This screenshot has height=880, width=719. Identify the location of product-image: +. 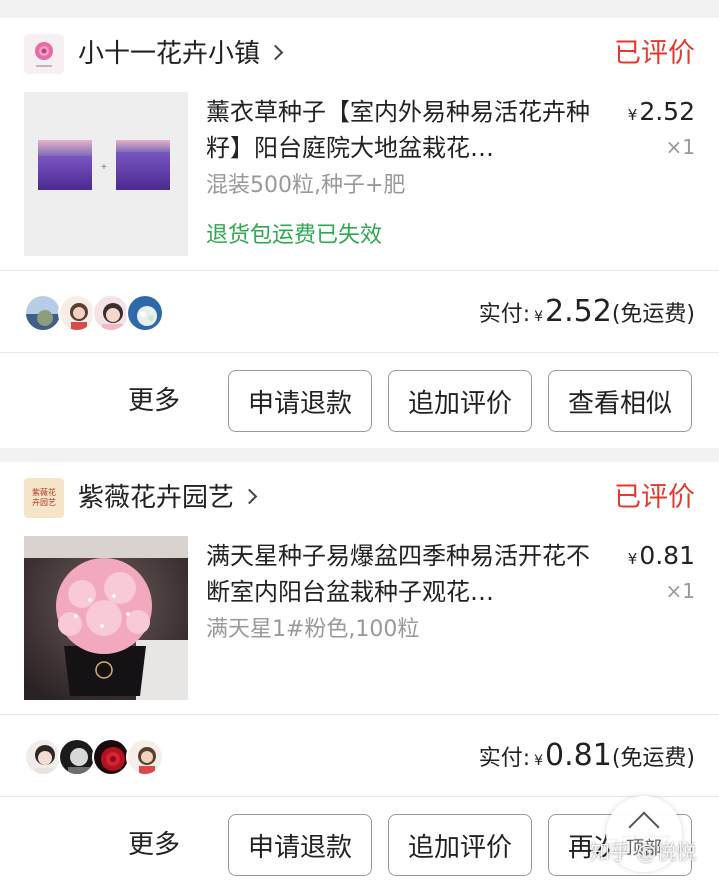
(106, 174).